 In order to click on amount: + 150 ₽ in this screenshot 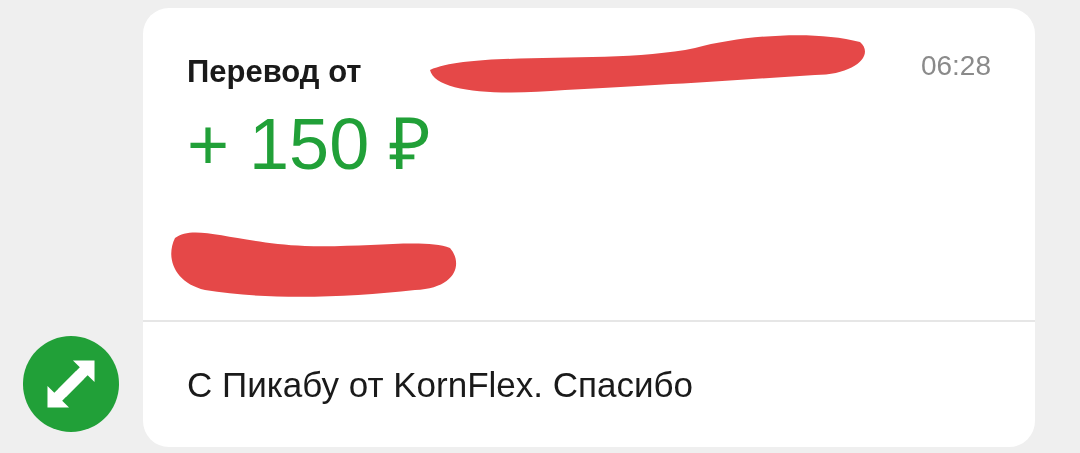, I will do `click(310, 144)`.